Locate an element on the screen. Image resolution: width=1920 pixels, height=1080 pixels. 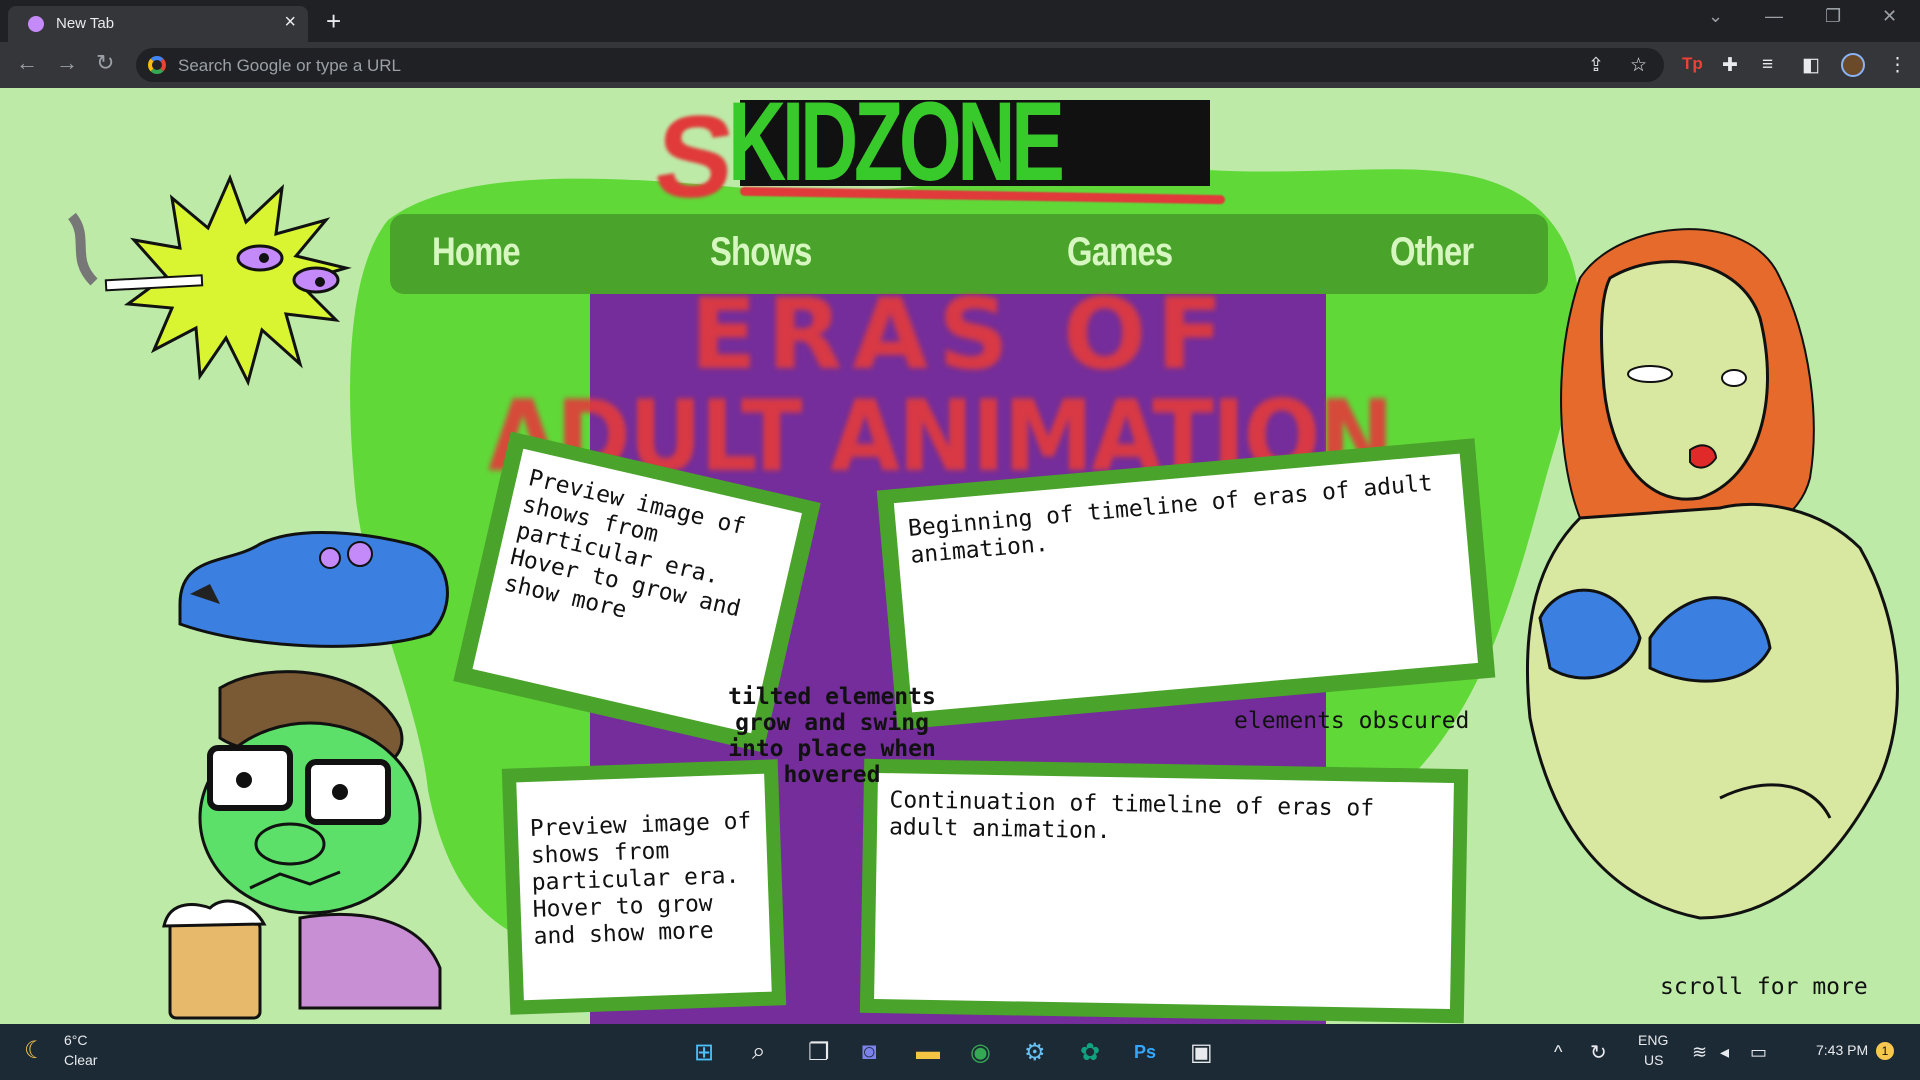
close-tab-icon: × is located at coordinates (290, 22).